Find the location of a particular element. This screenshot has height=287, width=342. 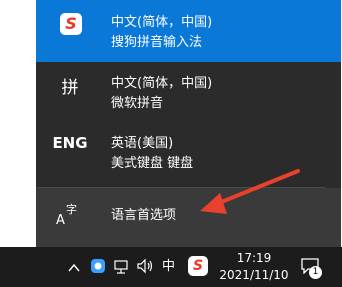

taskbar: 中 S 17:19 2021/11/10 1 is located at coordinates (171, 267).